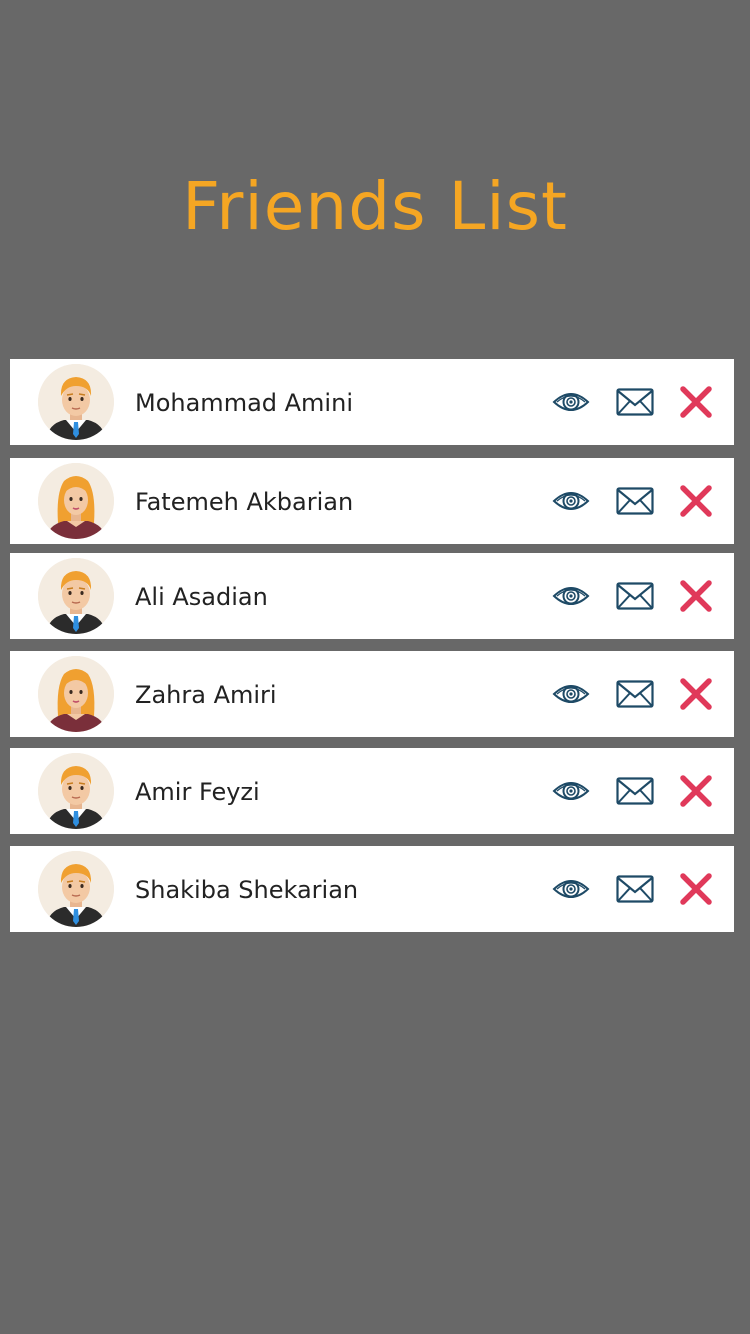  I want to click on friend-name: Mohammad Amini, so click(244, 403).